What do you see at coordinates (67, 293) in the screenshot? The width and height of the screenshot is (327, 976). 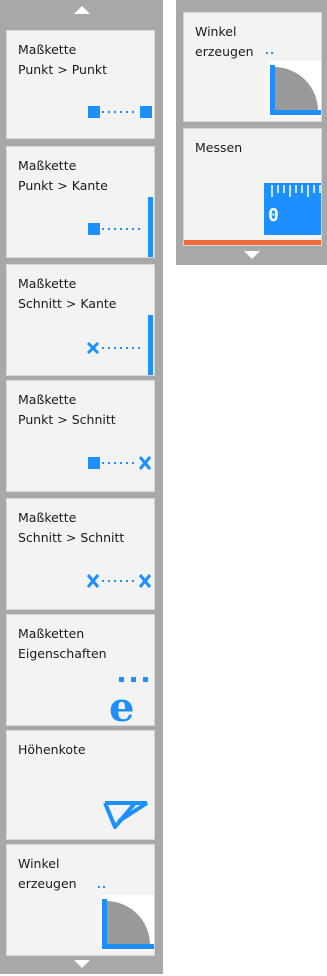 I see `tool-label: Maßkette Schnitt > Kante` at bounding box center [67, 293].